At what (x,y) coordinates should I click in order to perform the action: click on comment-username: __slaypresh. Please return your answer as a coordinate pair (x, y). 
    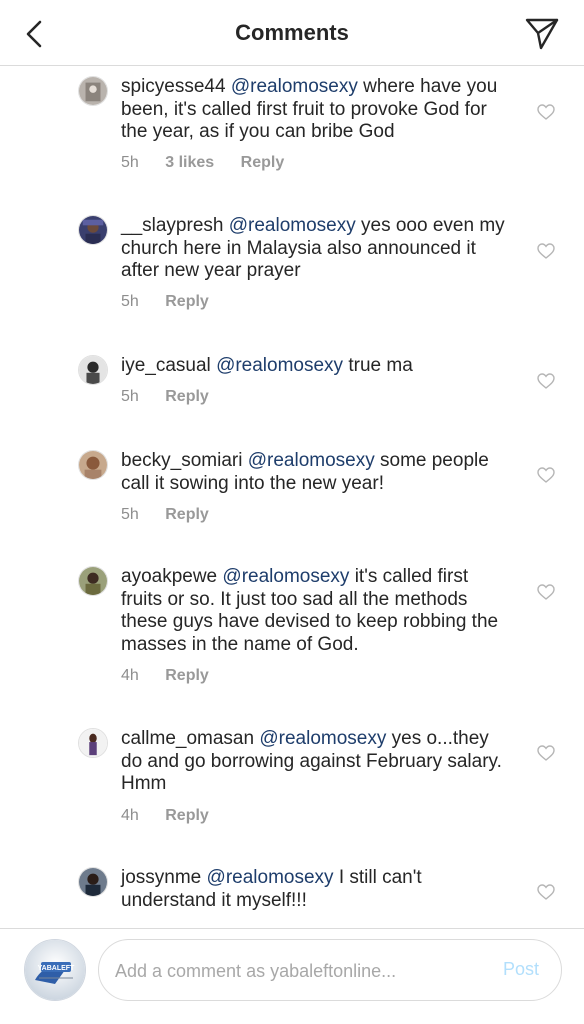
    Looking at the image, I should click on (172, 225).